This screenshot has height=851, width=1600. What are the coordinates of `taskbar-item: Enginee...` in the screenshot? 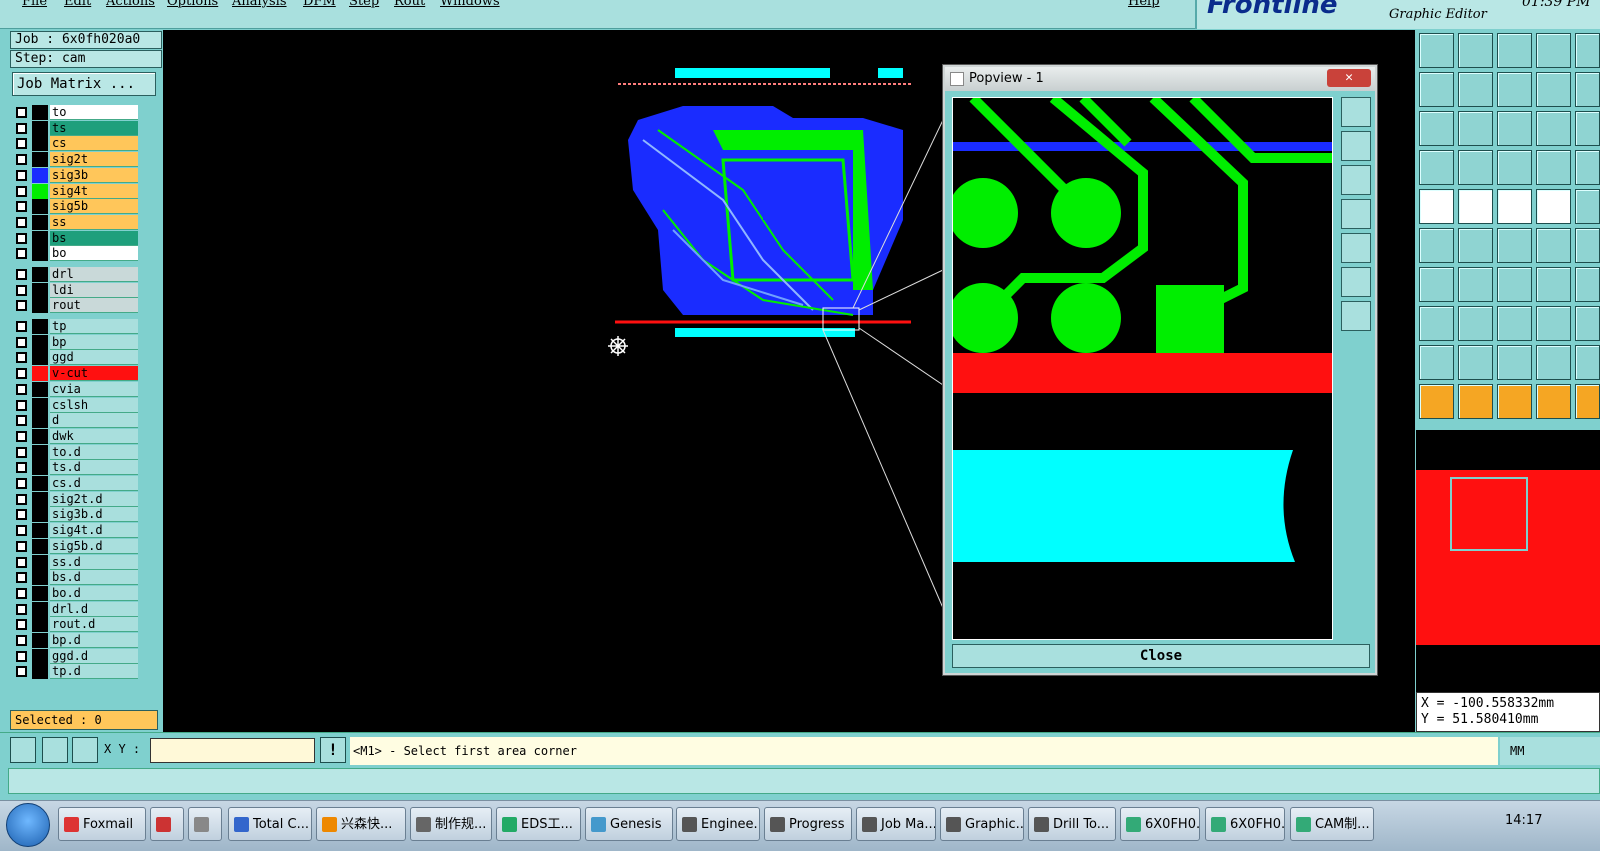 It's located at (718, 824).